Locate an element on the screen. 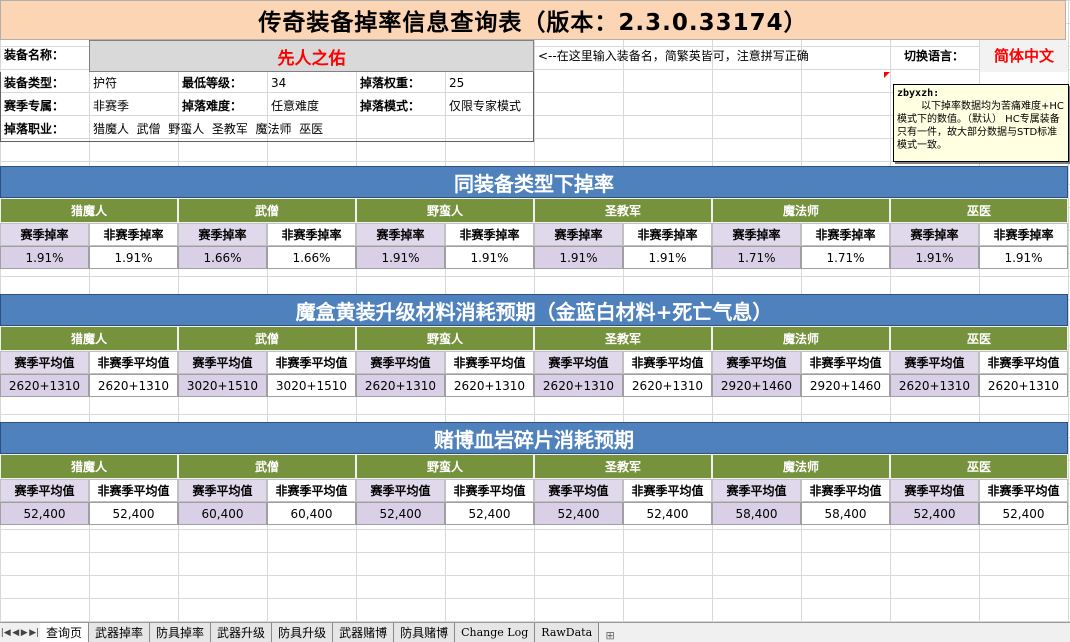 The height and width of the screenshot is (642, 1070). min-level-value: 34 is located at coordinates (276, 83).